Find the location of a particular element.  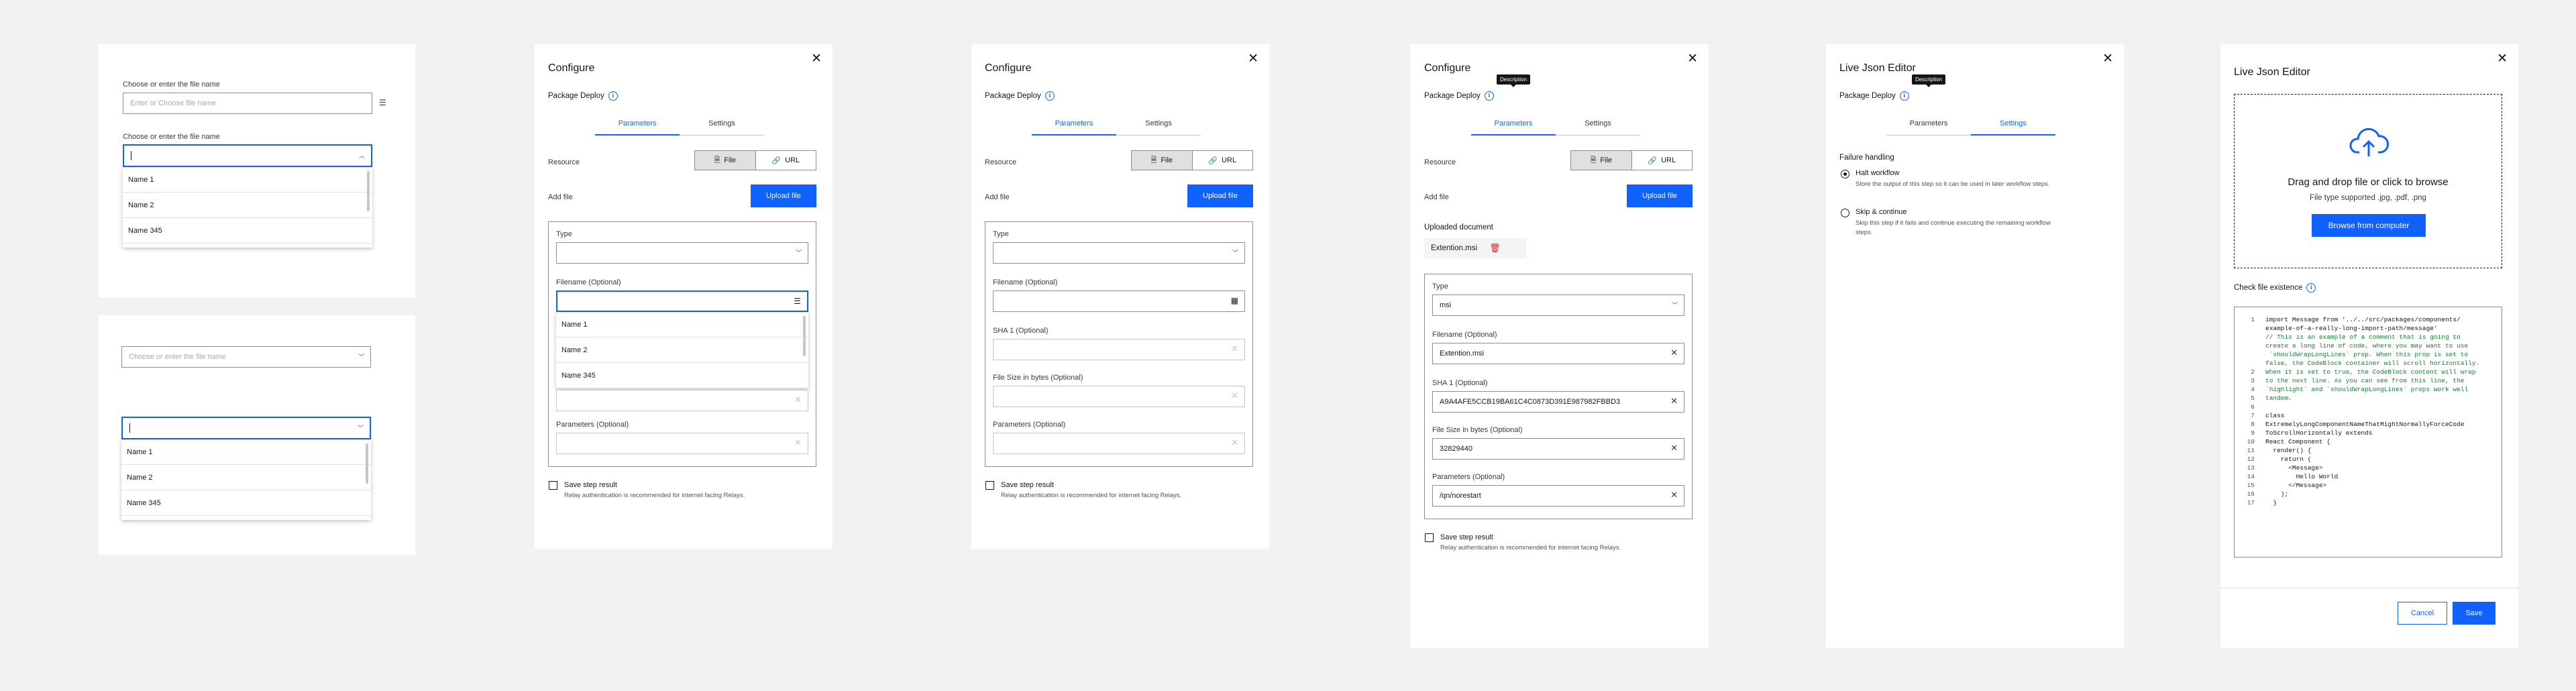

line-number: 11 is located at coordinates (2251, 450).